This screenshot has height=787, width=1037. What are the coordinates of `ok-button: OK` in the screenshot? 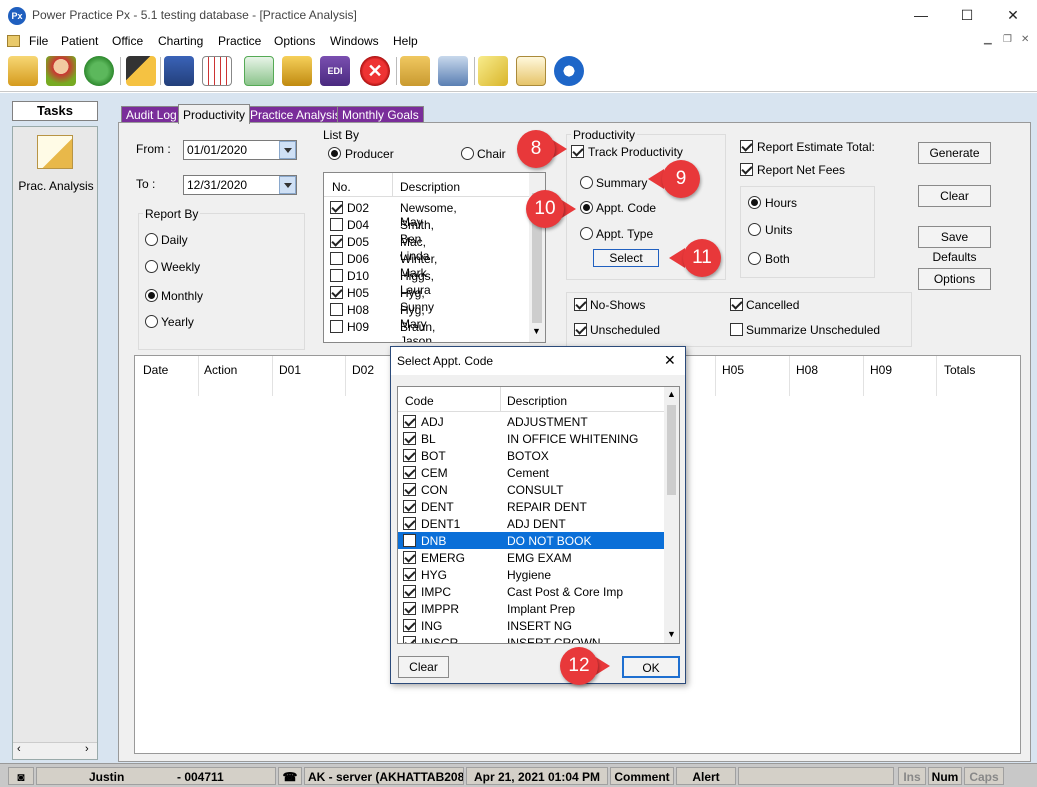 It's located at (651, 667).